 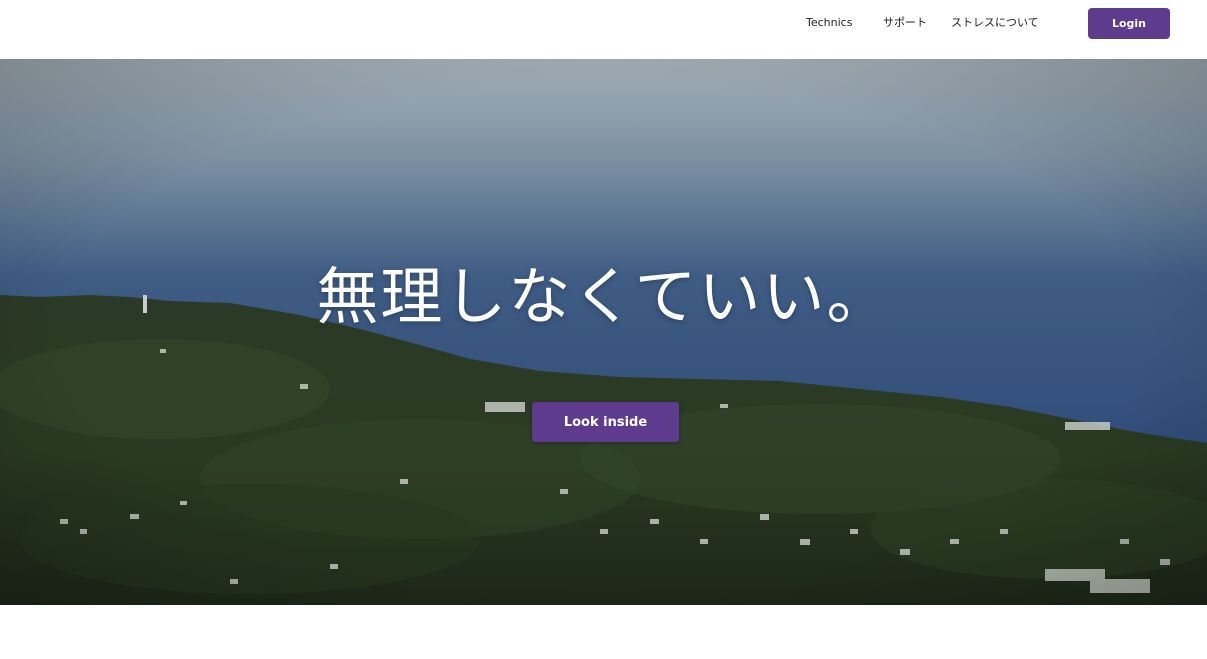 What do you see at coordinates (829, 23) in the screenshot?
I see `nav-link-technics: Technics` at bounding box center [829, 23].